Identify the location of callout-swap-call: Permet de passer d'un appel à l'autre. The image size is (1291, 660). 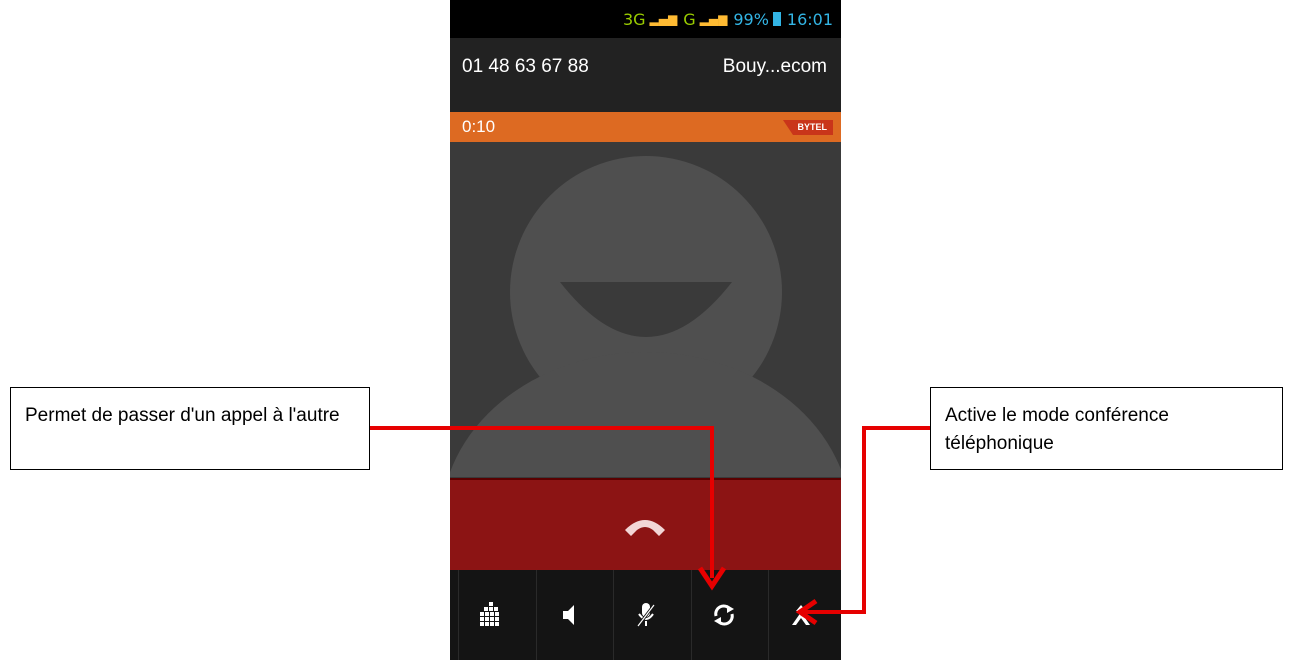
(190, 428).